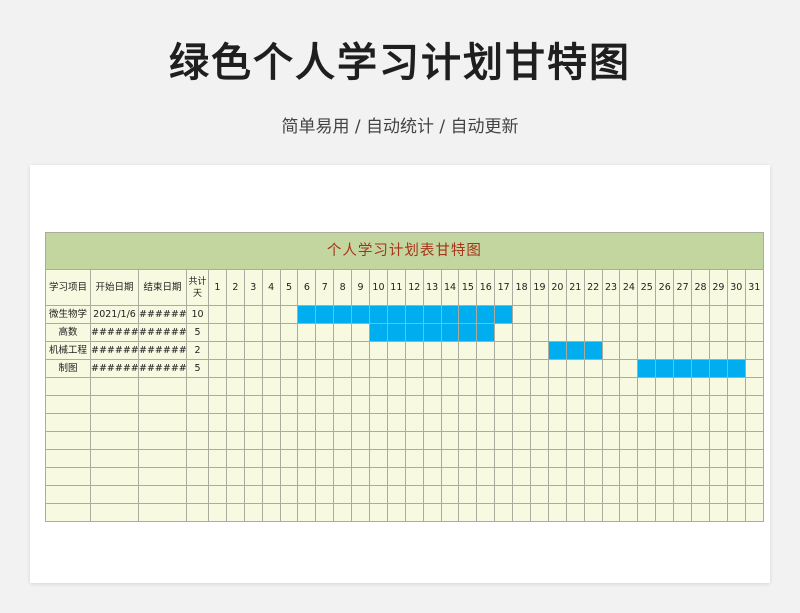  What do you see at coordinates (504, 287) in the screenshot?
I see `day-header-17: 17` at bounding box center [504, 287].